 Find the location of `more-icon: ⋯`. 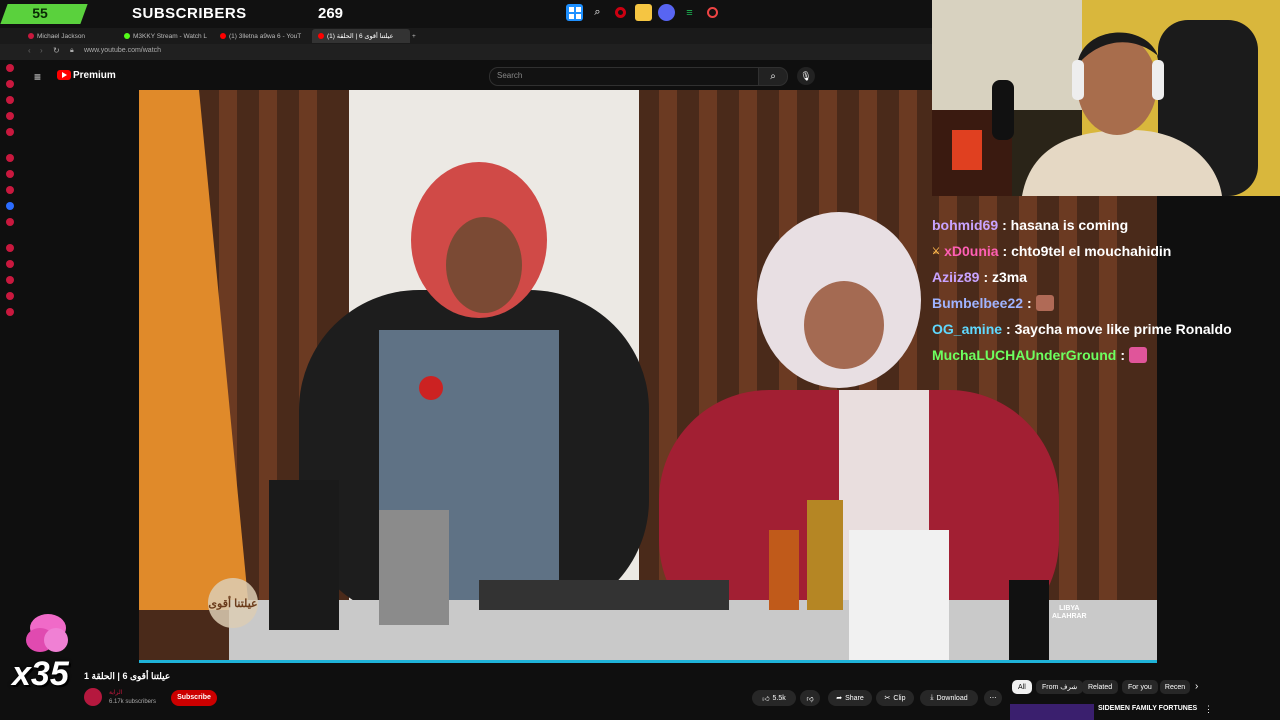

more-icon: ⋯ is located at coordinates (993, 698).